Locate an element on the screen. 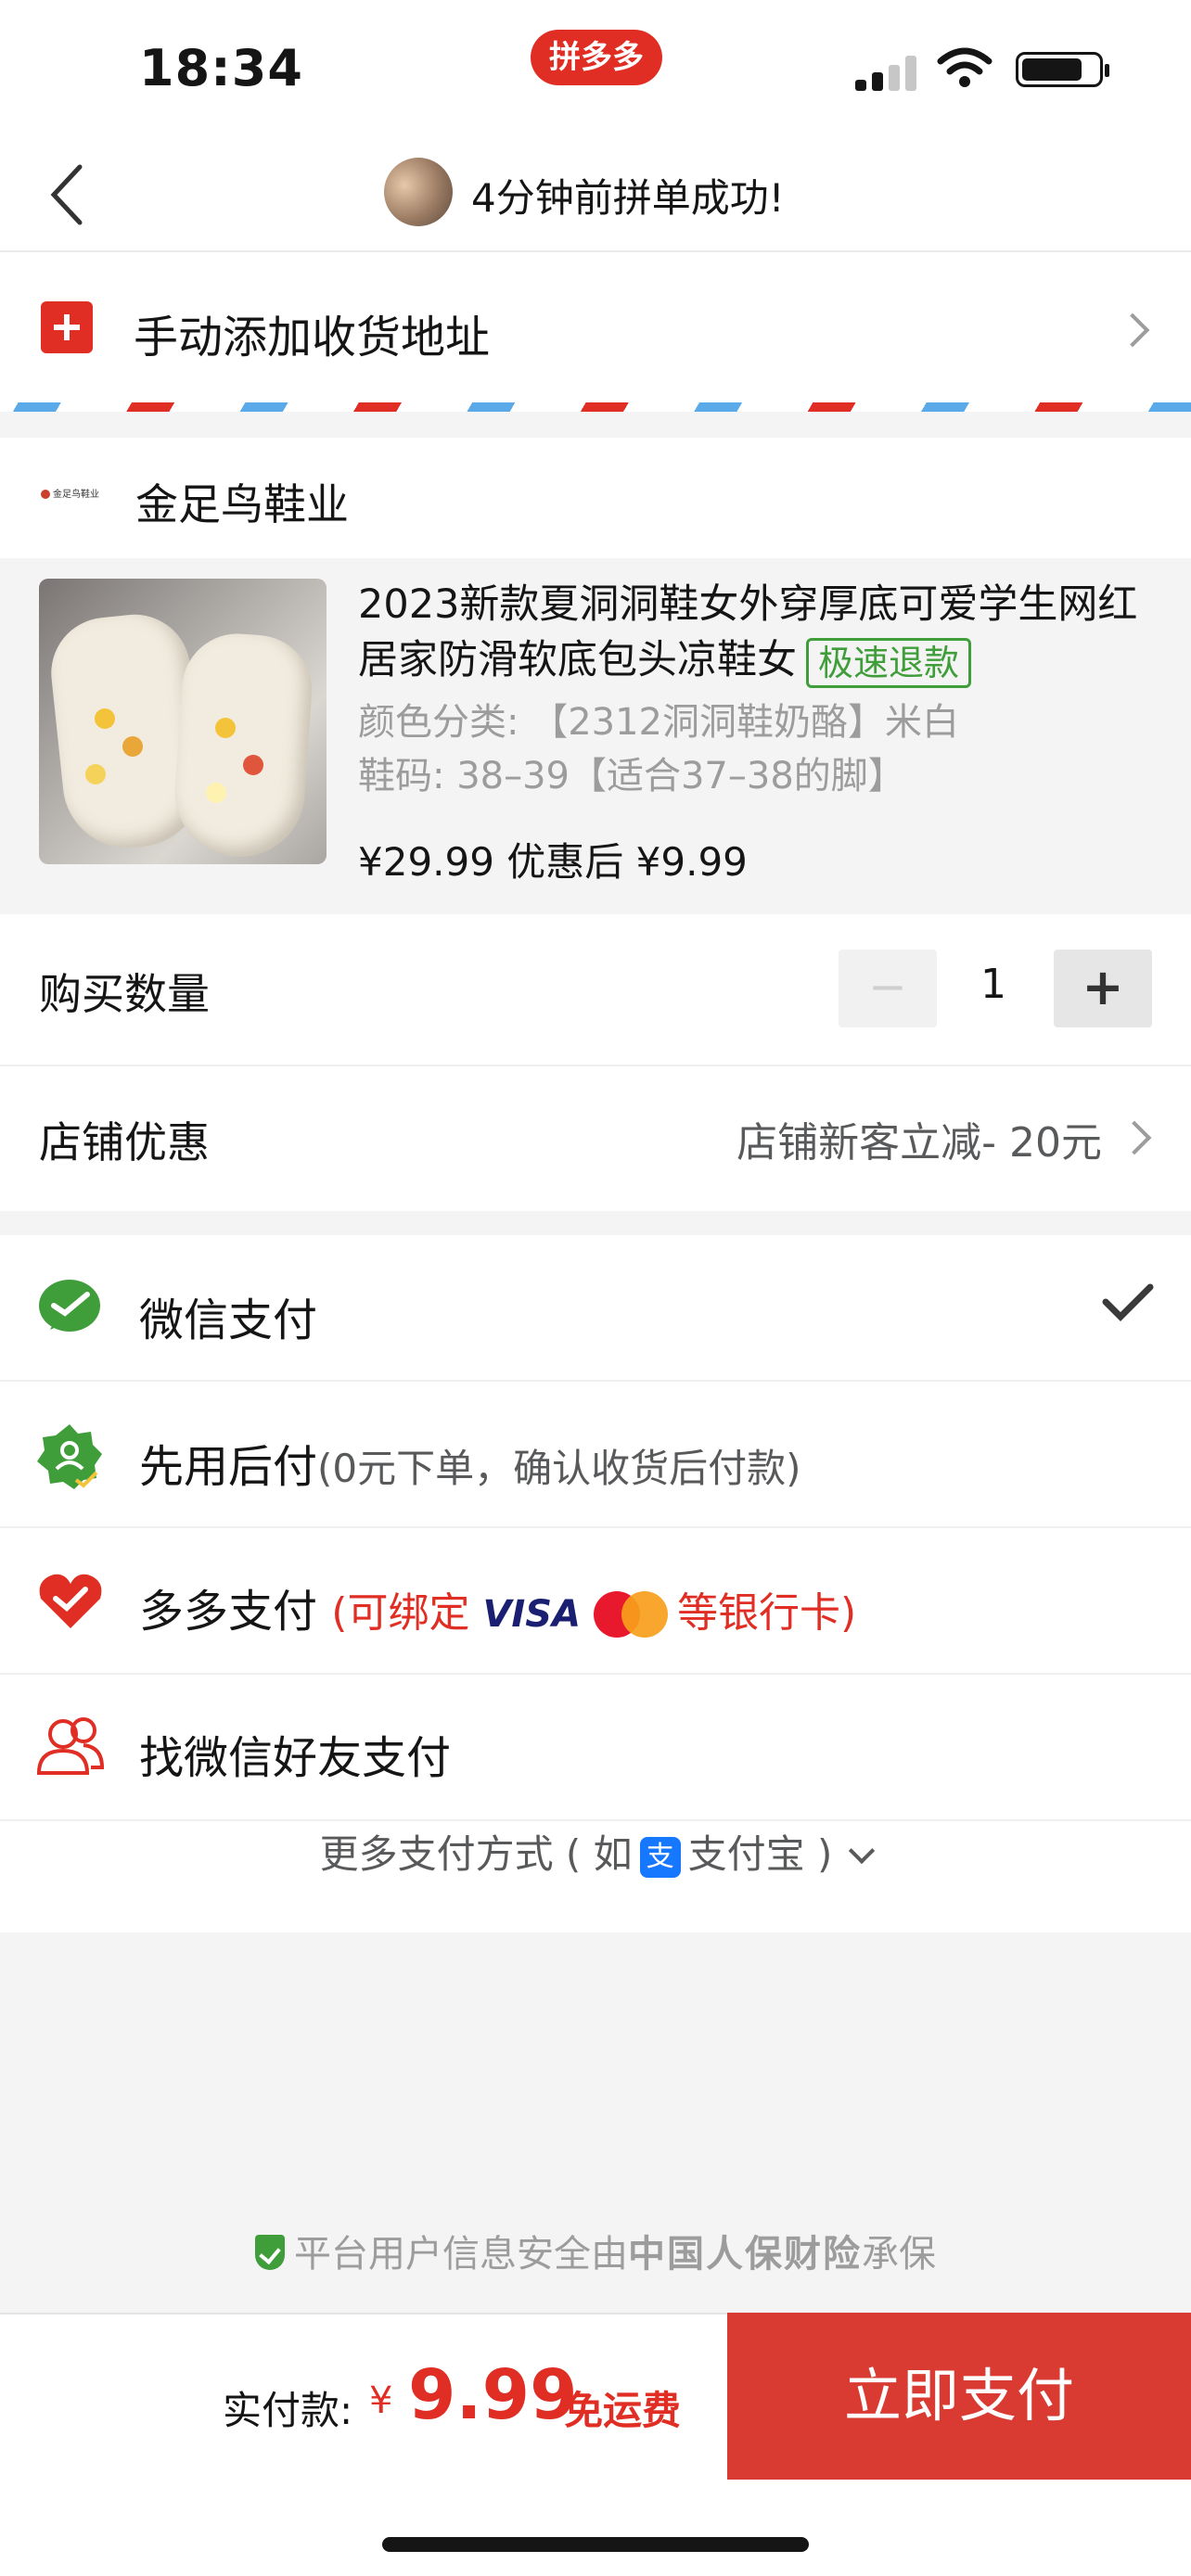  visa-logo: VISA is located at coordinates (532, 1614).